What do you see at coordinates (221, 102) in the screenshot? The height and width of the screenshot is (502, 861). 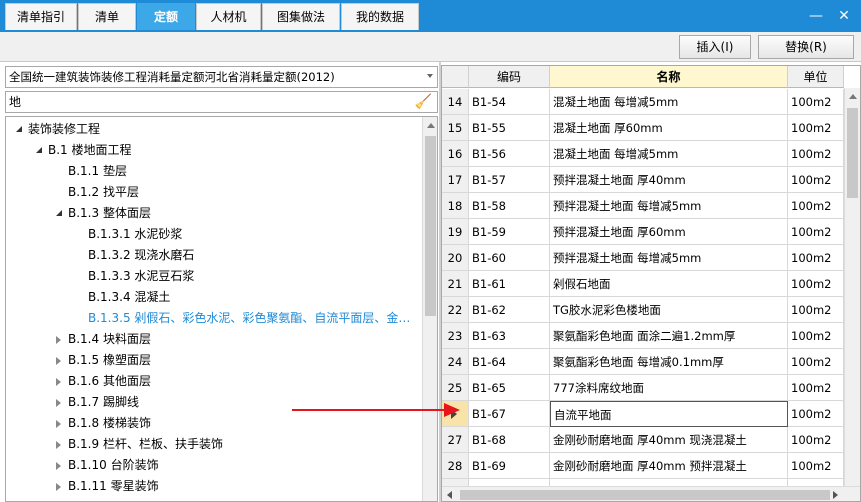 I see `search-input: 地 🧹` at bounding box center [221, 102].